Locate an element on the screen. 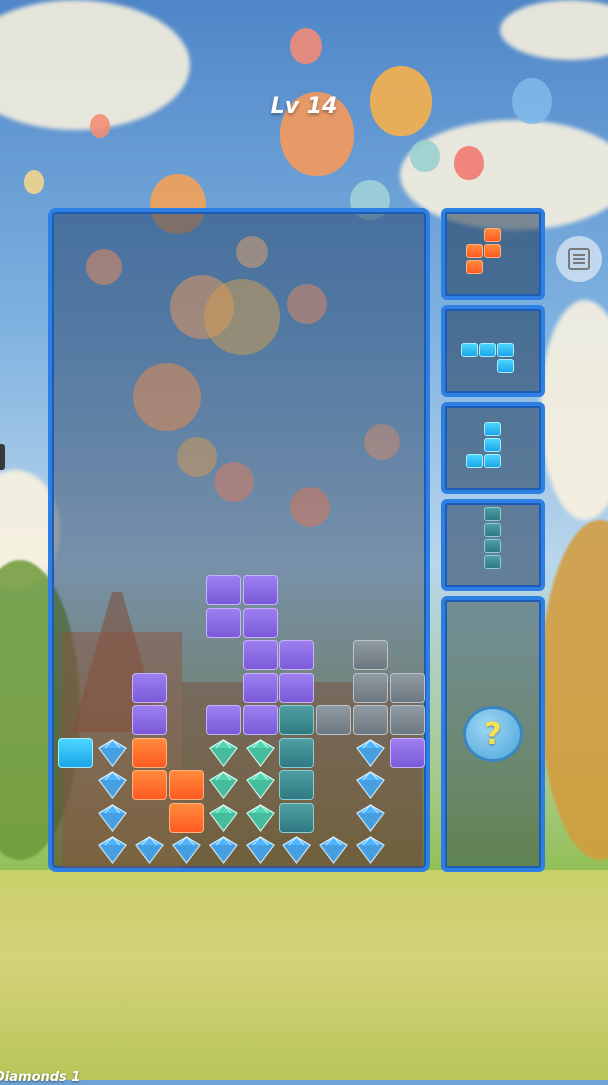  book-button is located at coordinates (579, 259).